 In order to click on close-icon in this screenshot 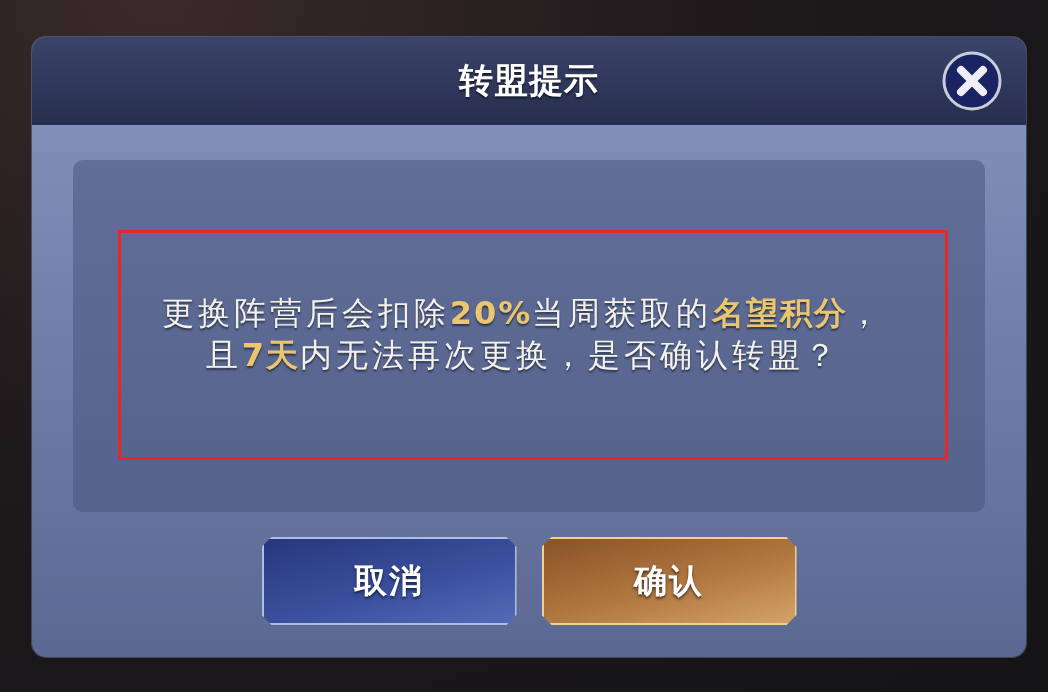, I will do `click(972, 81)`.